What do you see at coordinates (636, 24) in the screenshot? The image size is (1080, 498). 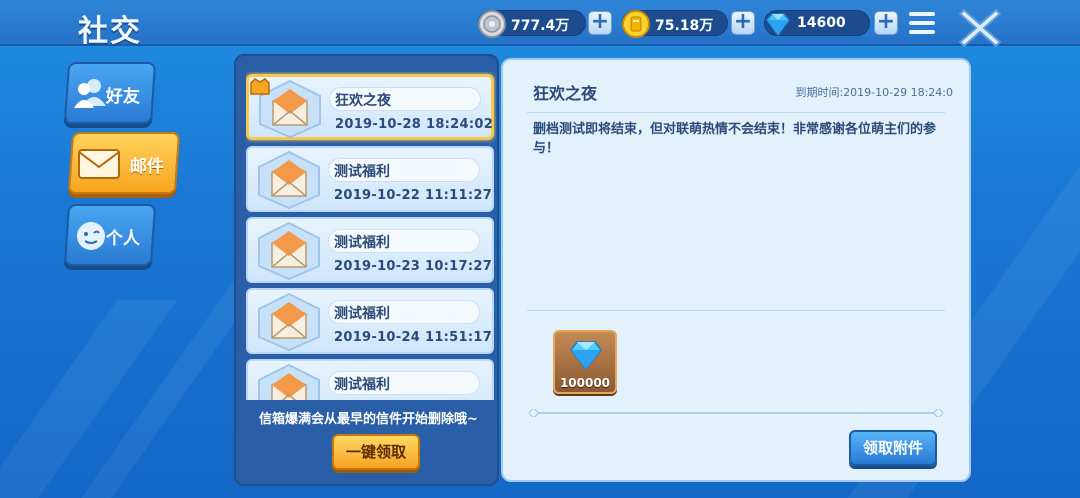 I see `gold-coin-icon` at bounding box center [636, 24].